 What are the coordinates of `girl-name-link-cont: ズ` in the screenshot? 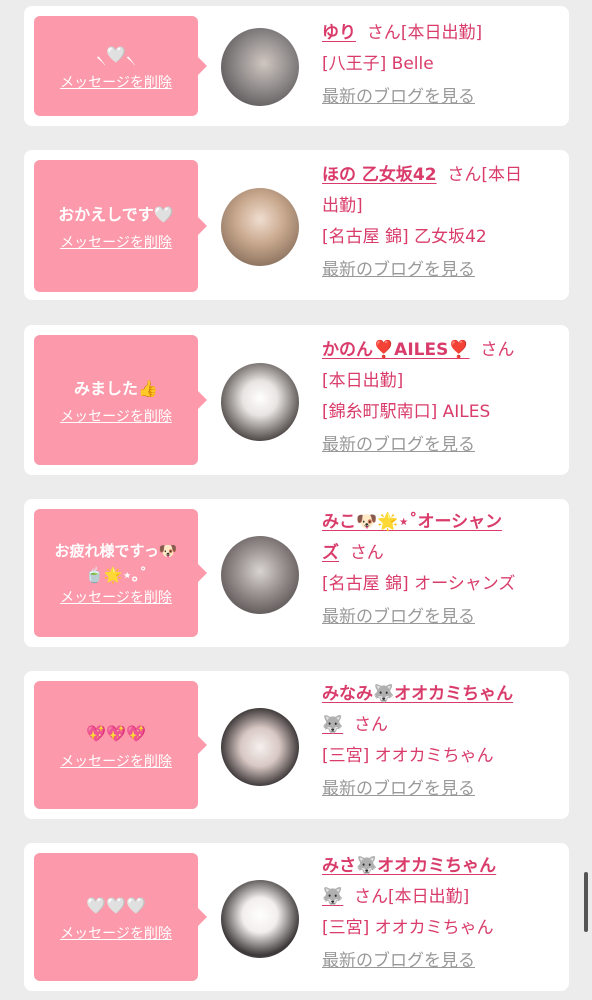 It's located at (330, 553).